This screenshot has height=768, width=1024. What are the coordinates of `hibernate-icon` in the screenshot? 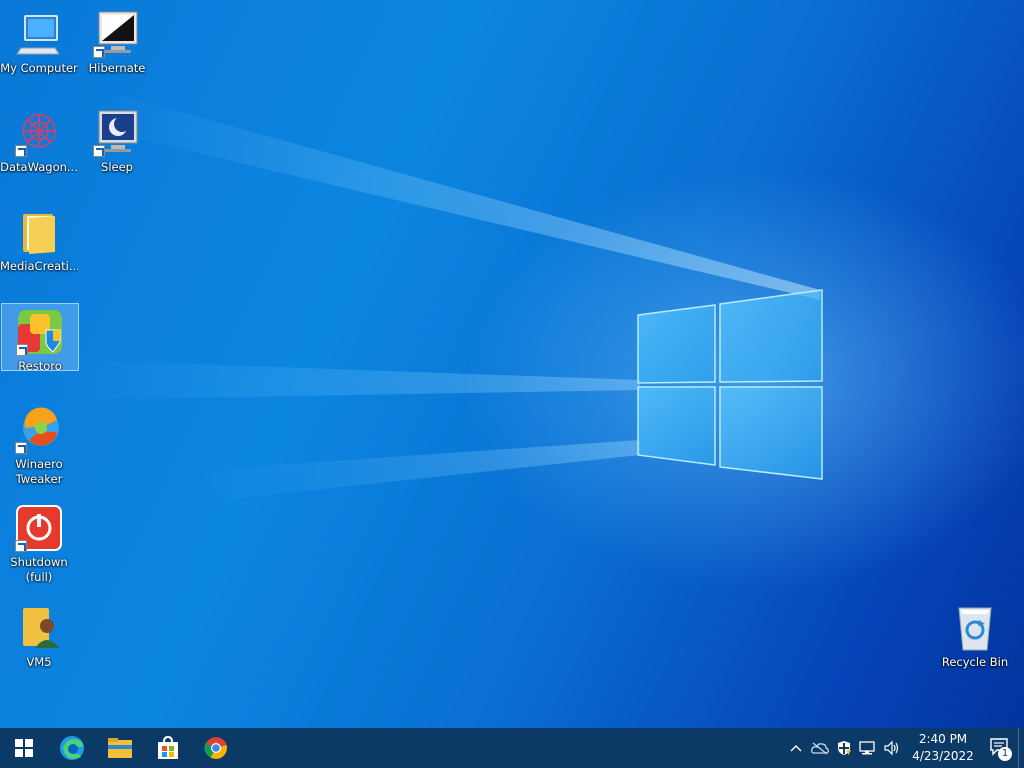 It's located at (117, 34).